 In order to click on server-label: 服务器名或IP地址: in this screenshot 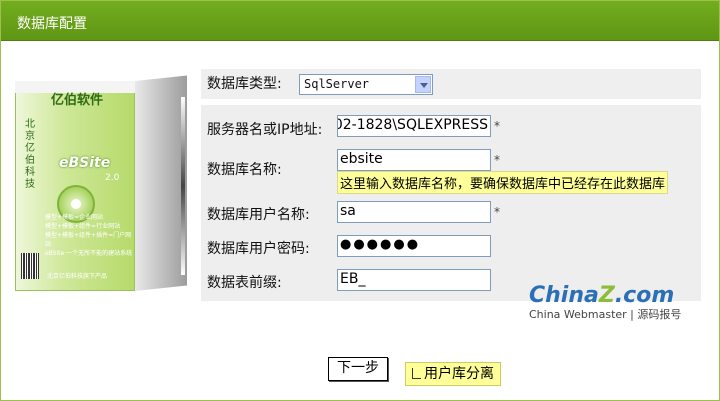, I will do `click(265, 130)`.